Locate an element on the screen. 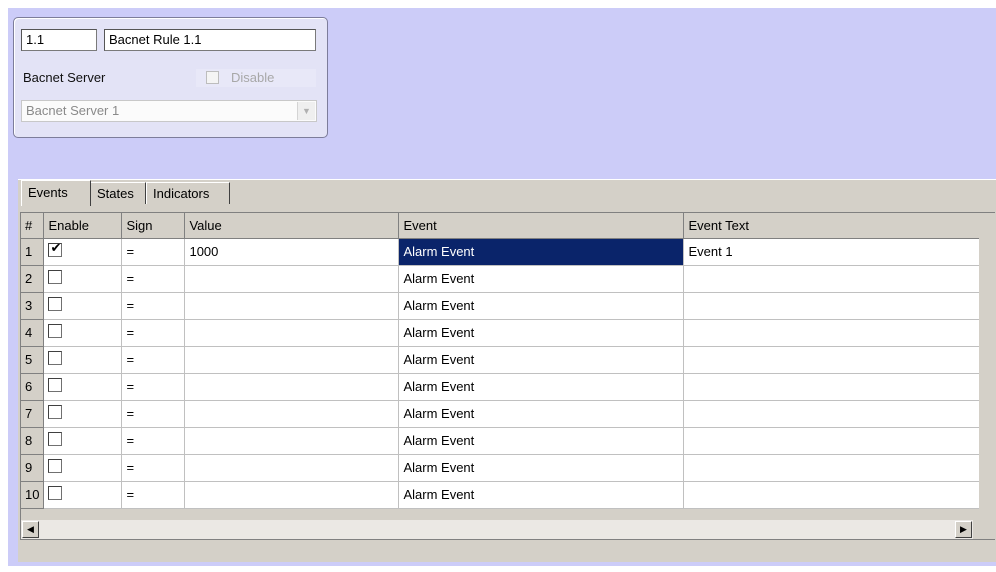  rule-name-field: Bacnet Rule 1.1 is located at coordinates (210, 40).